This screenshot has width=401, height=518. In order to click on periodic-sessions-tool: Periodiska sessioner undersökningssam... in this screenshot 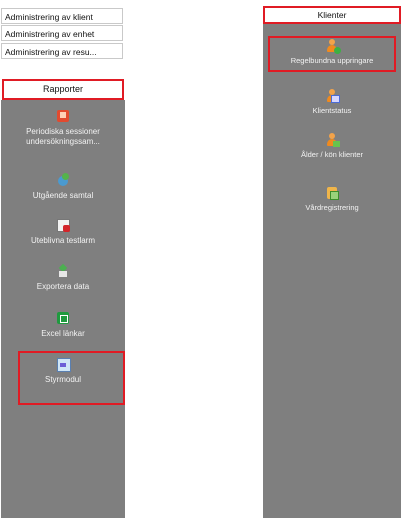, I will do `click(63, 128)`.